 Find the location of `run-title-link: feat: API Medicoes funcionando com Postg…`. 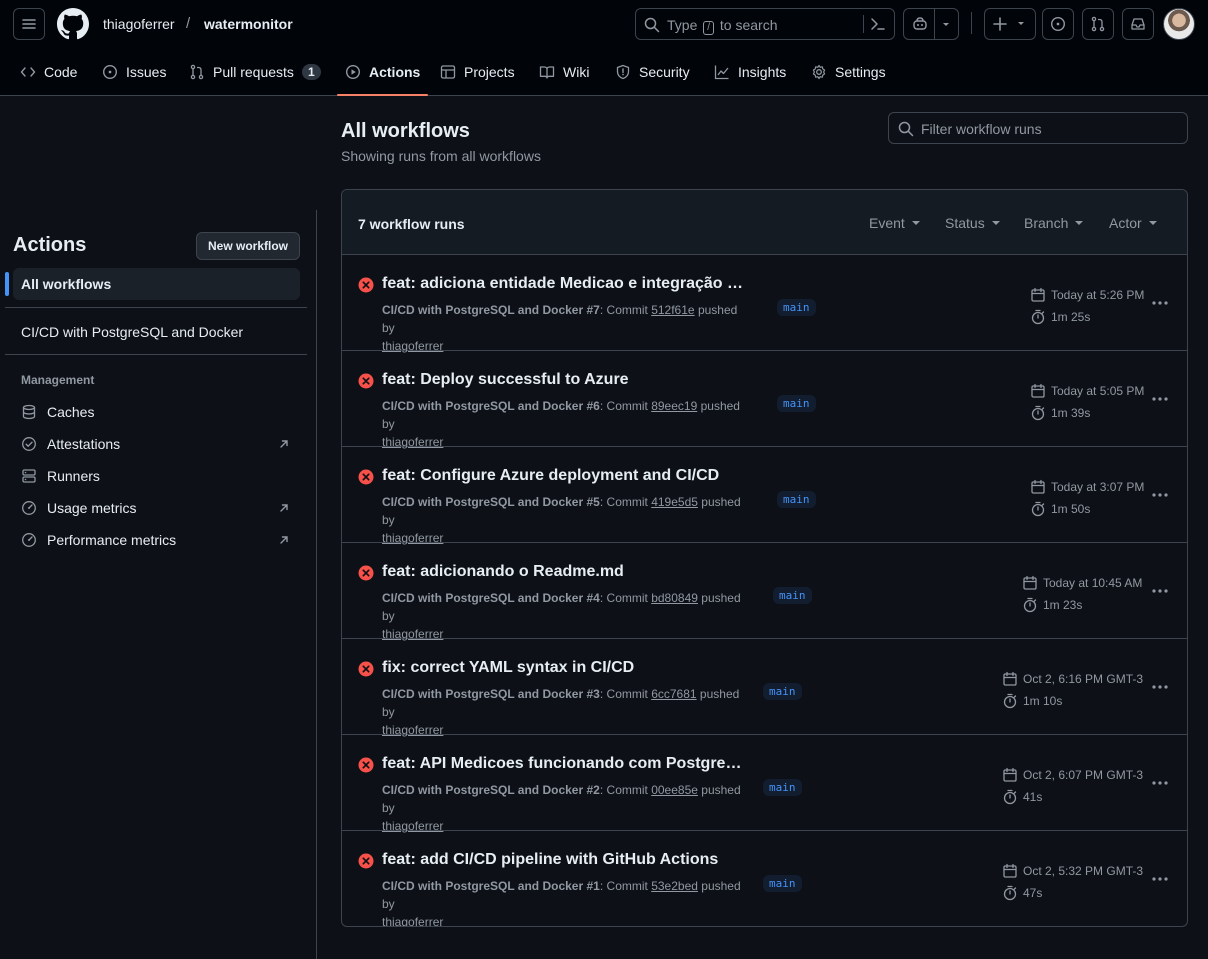

run-title-link: feat: API Medicoes funcionando com Postg… is located at coordinates (564, 764).